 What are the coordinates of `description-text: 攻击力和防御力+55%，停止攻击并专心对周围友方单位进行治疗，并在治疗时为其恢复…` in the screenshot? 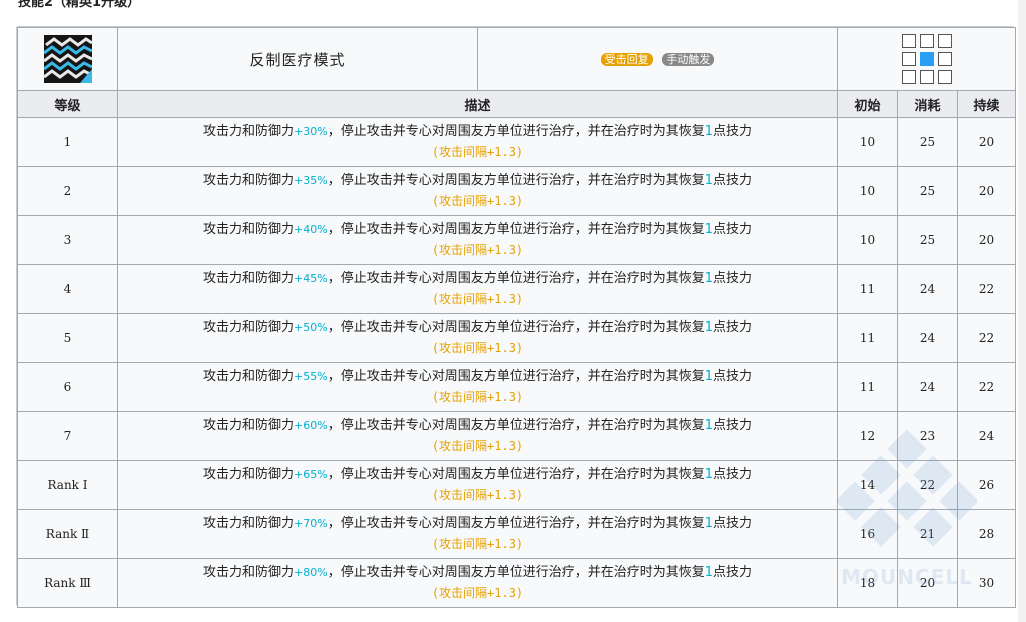 It's located at (477, 377).